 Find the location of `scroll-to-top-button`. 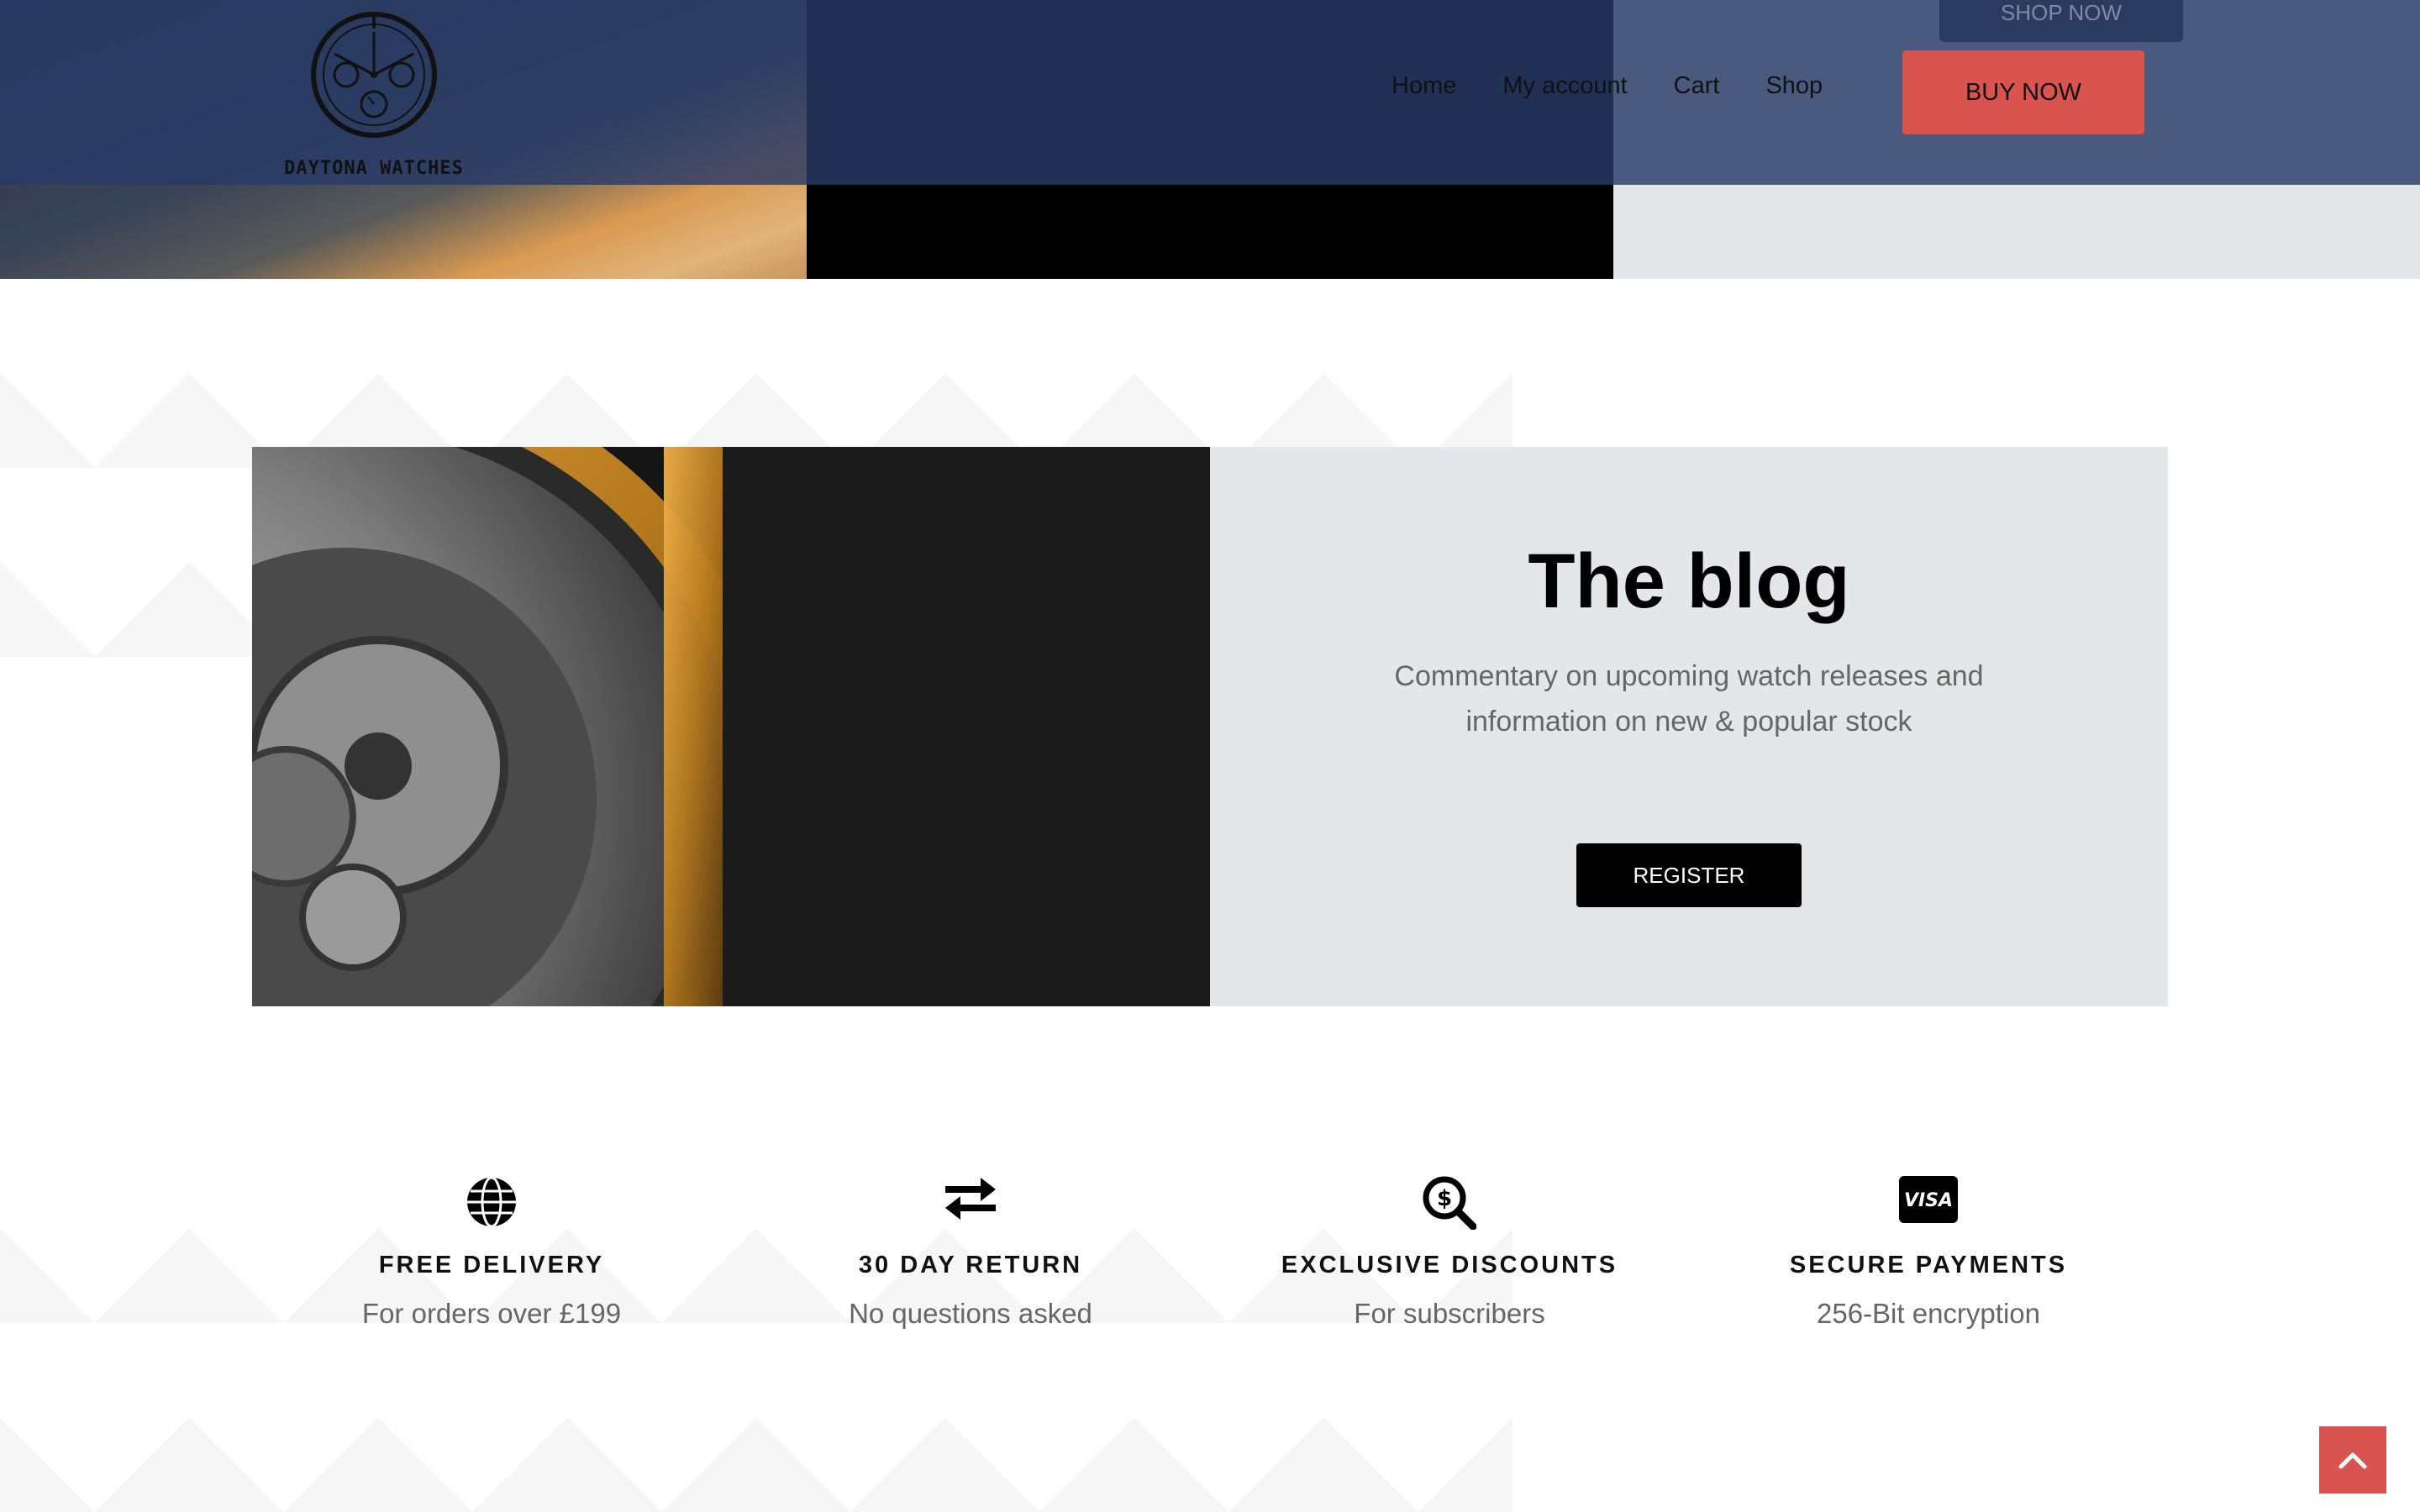

scroll-to-top-button is located at coordinates (2352, 1460).